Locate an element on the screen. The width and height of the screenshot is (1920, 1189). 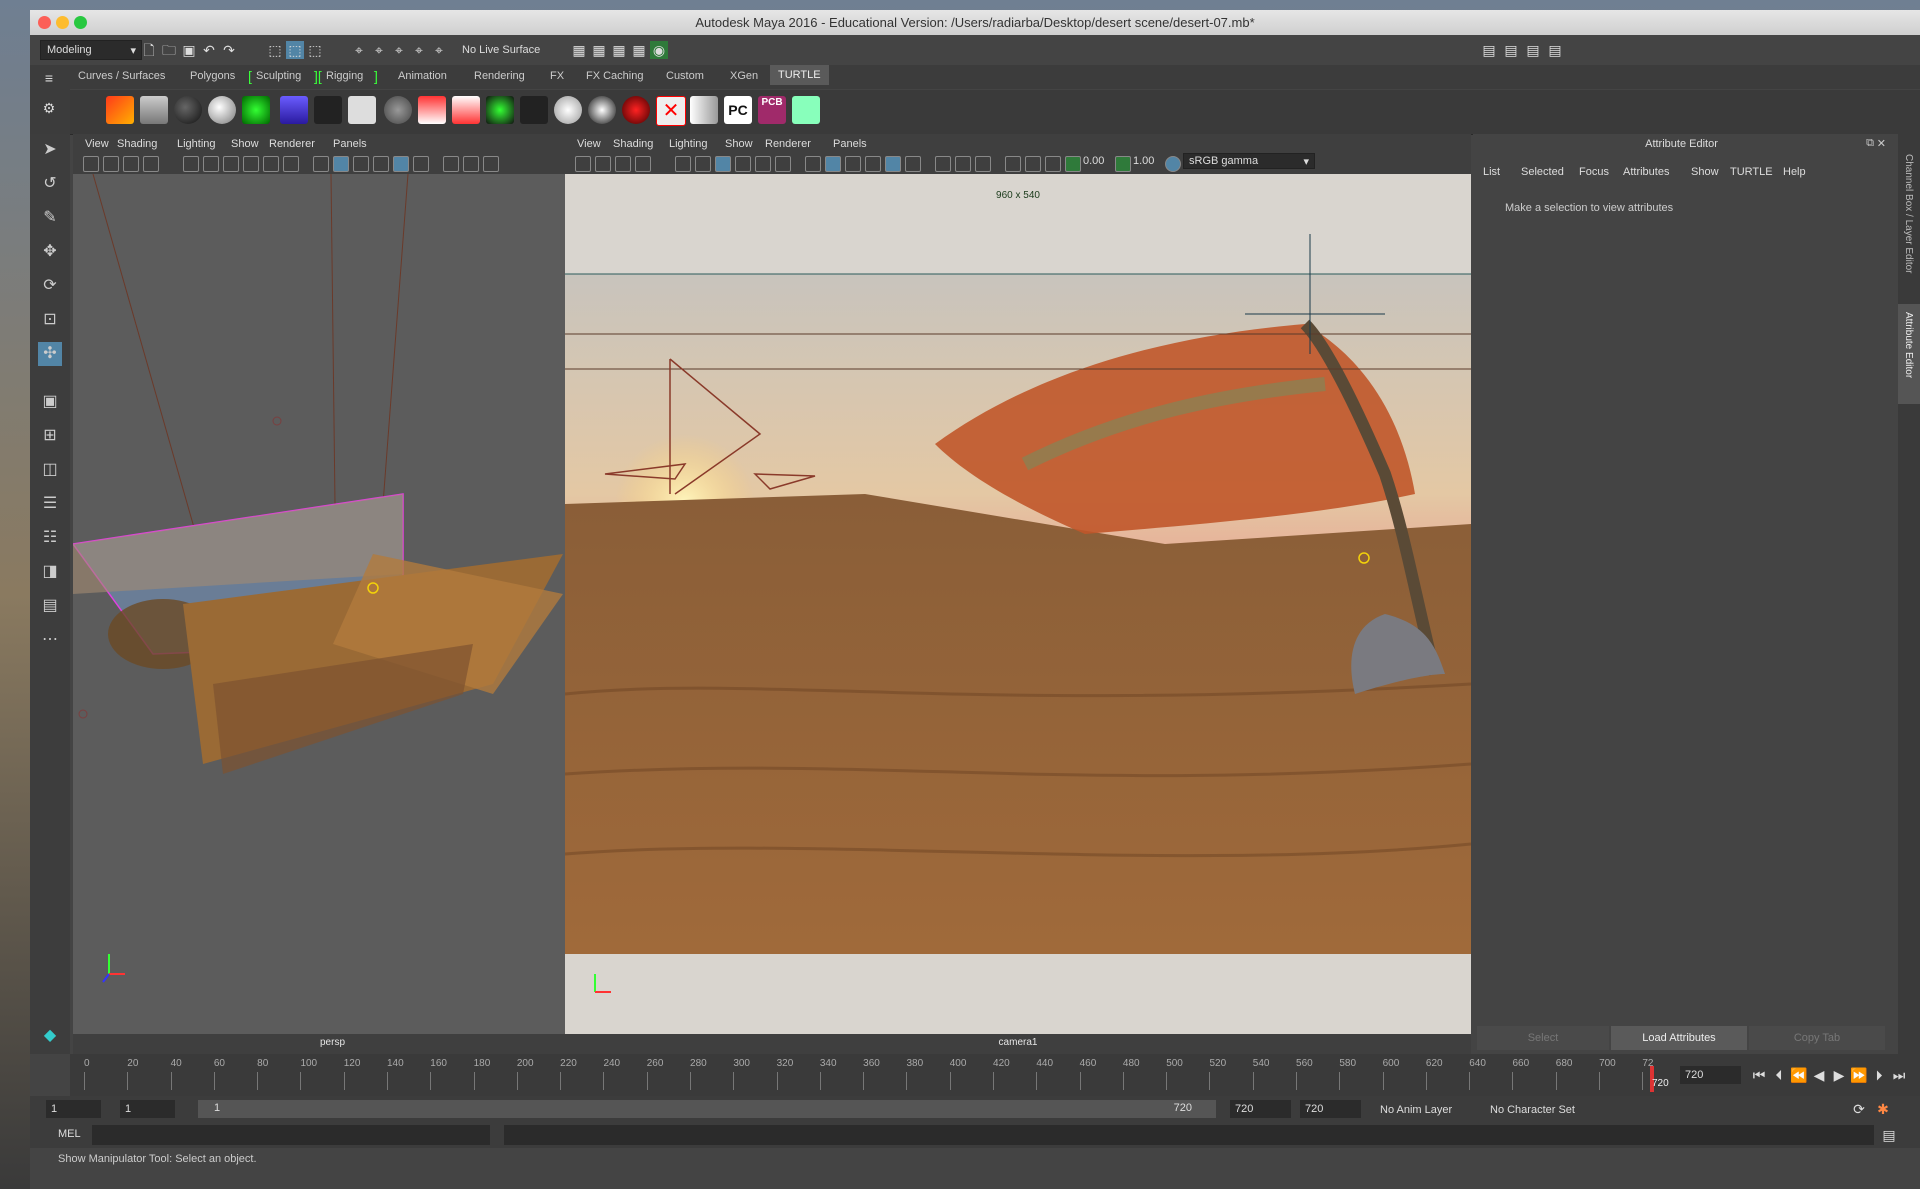
select-by-hierarchy-icon: ⬚ is located at coordinates (275, 50).